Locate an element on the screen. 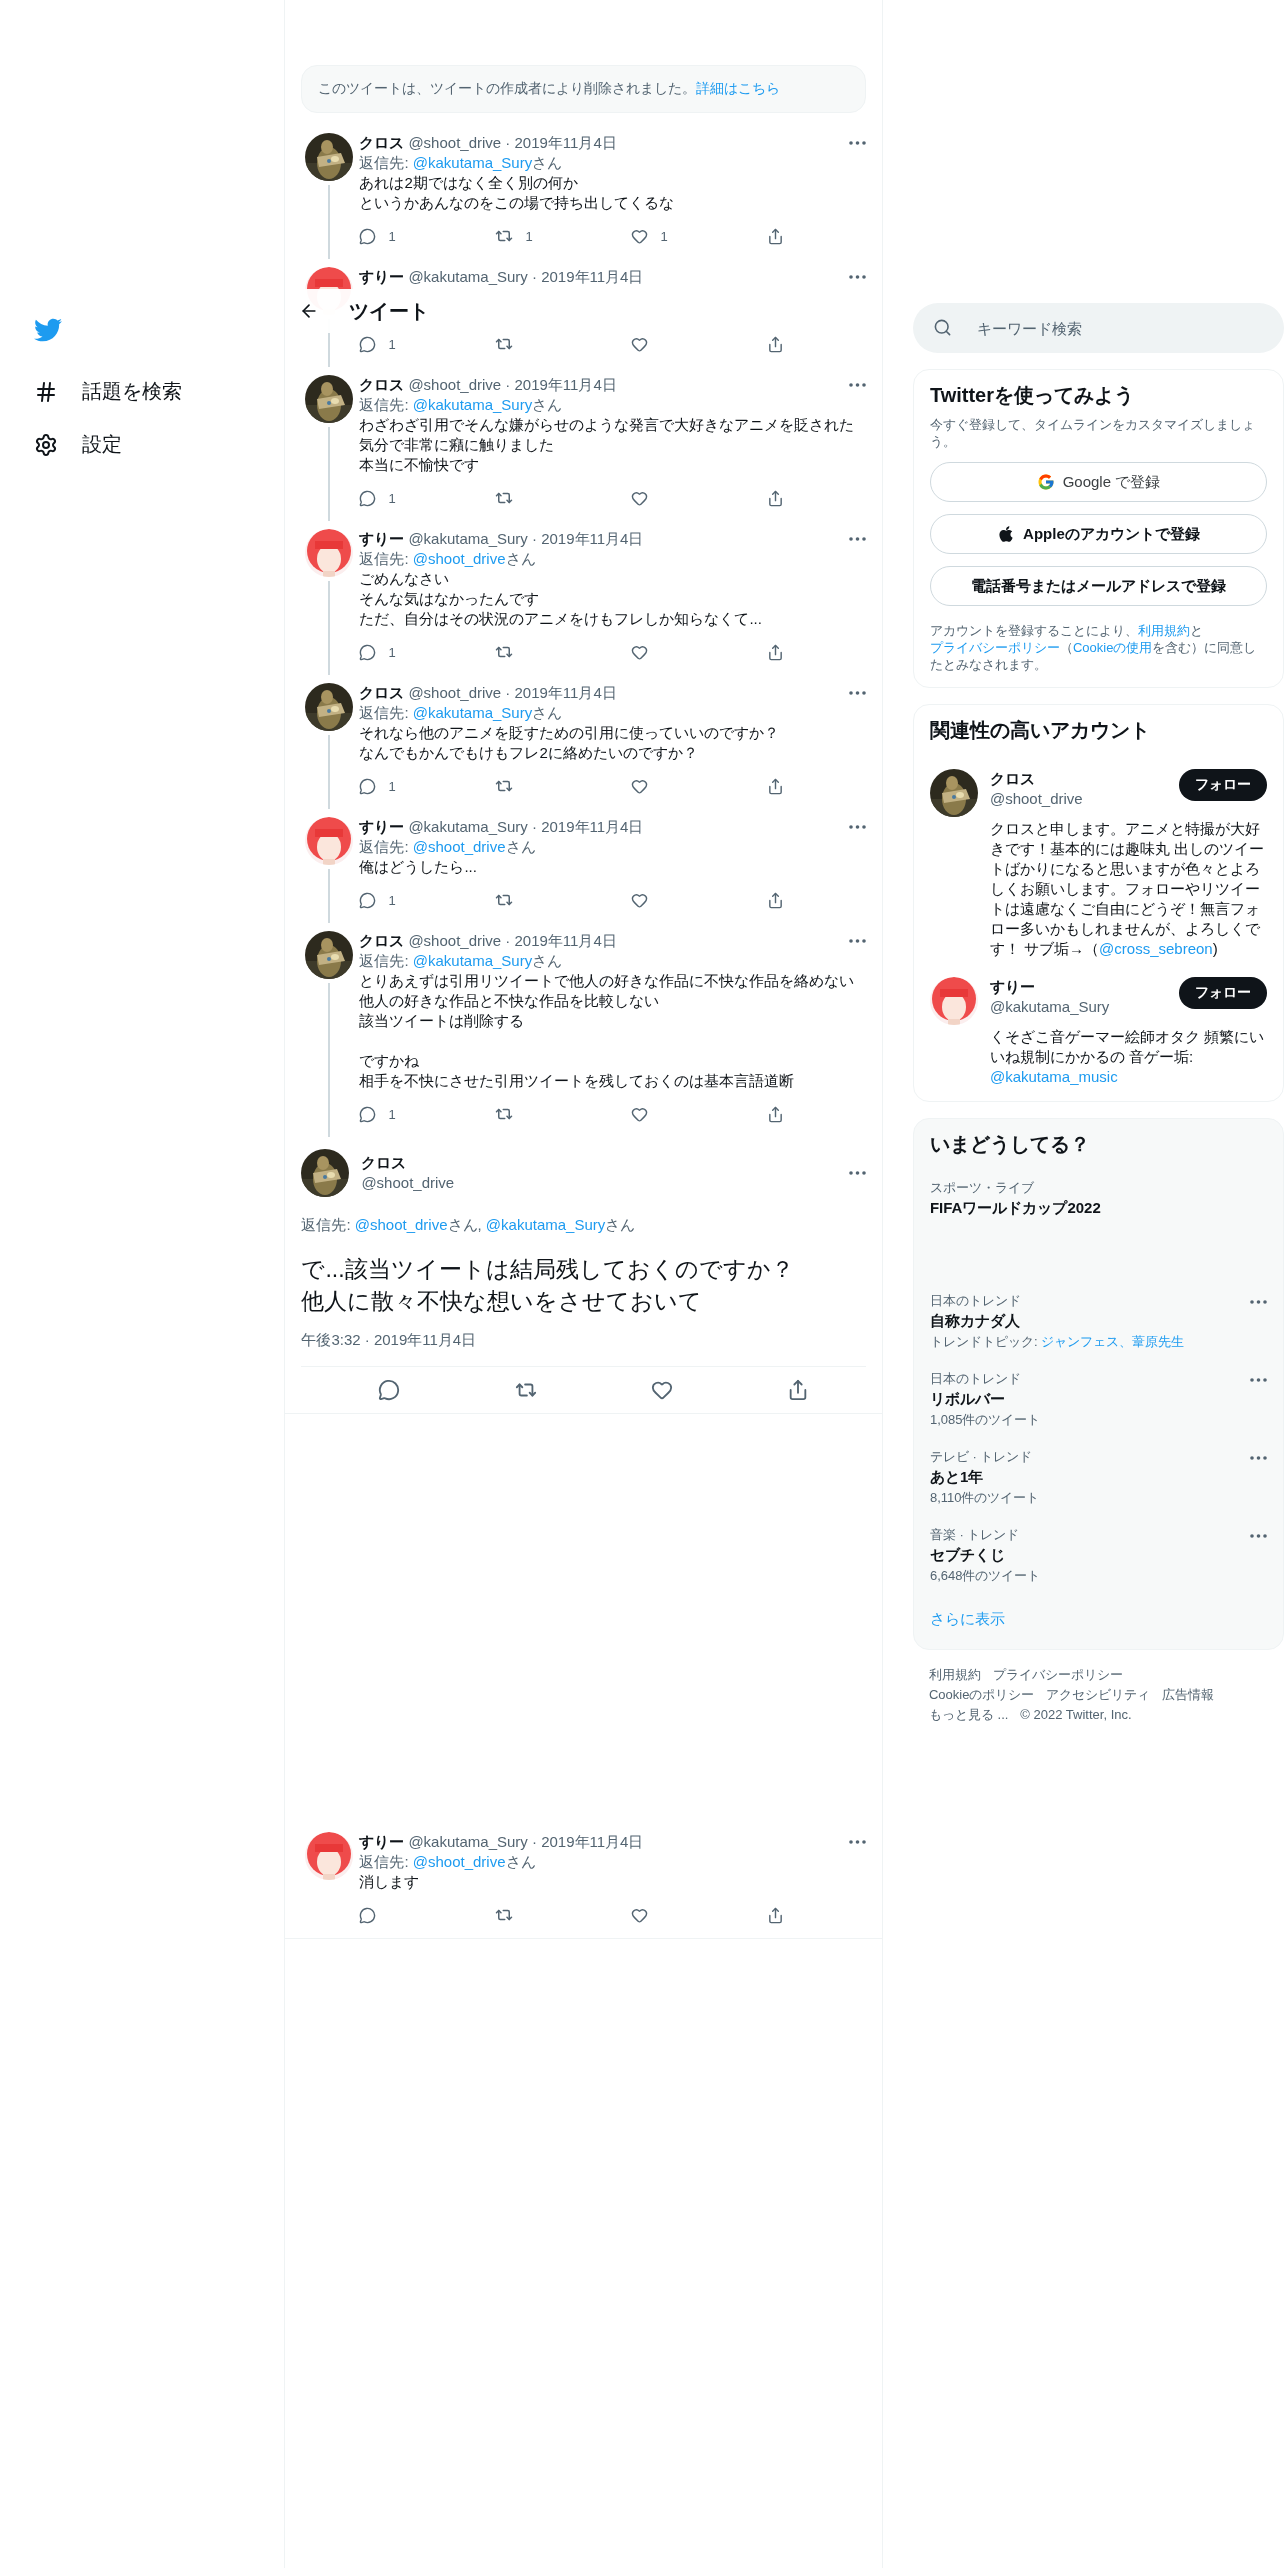 Image resolution: width=1284 pixels, height=2568 pixels. like-button: 1 is located at coordinates (649, 236).